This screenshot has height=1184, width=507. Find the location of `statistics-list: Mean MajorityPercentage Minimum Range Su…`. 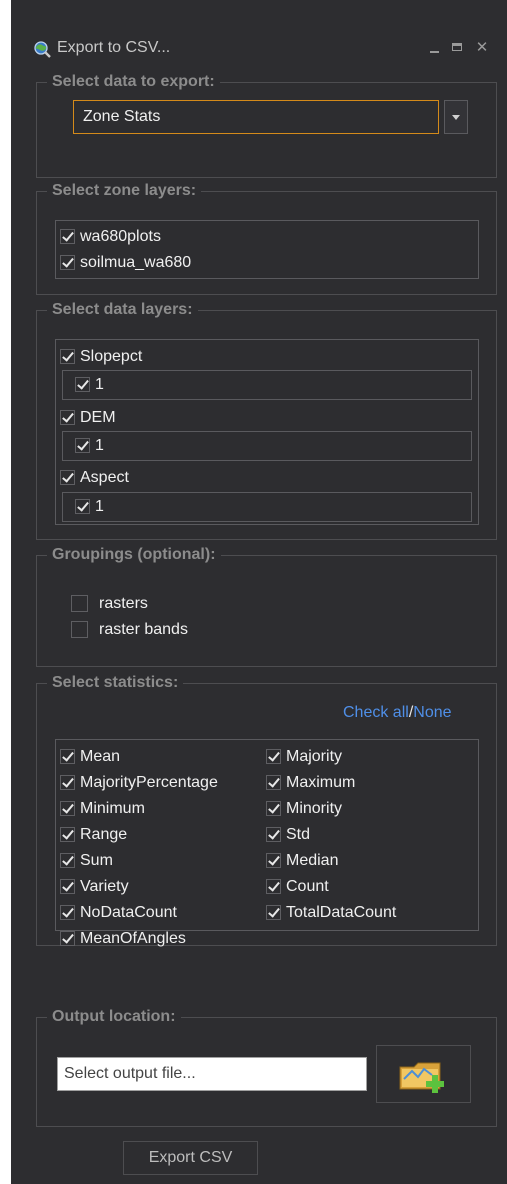

statistics-list: Mean MajorityPercentage Minimum Range Su… is located at coordinates (267, 843).